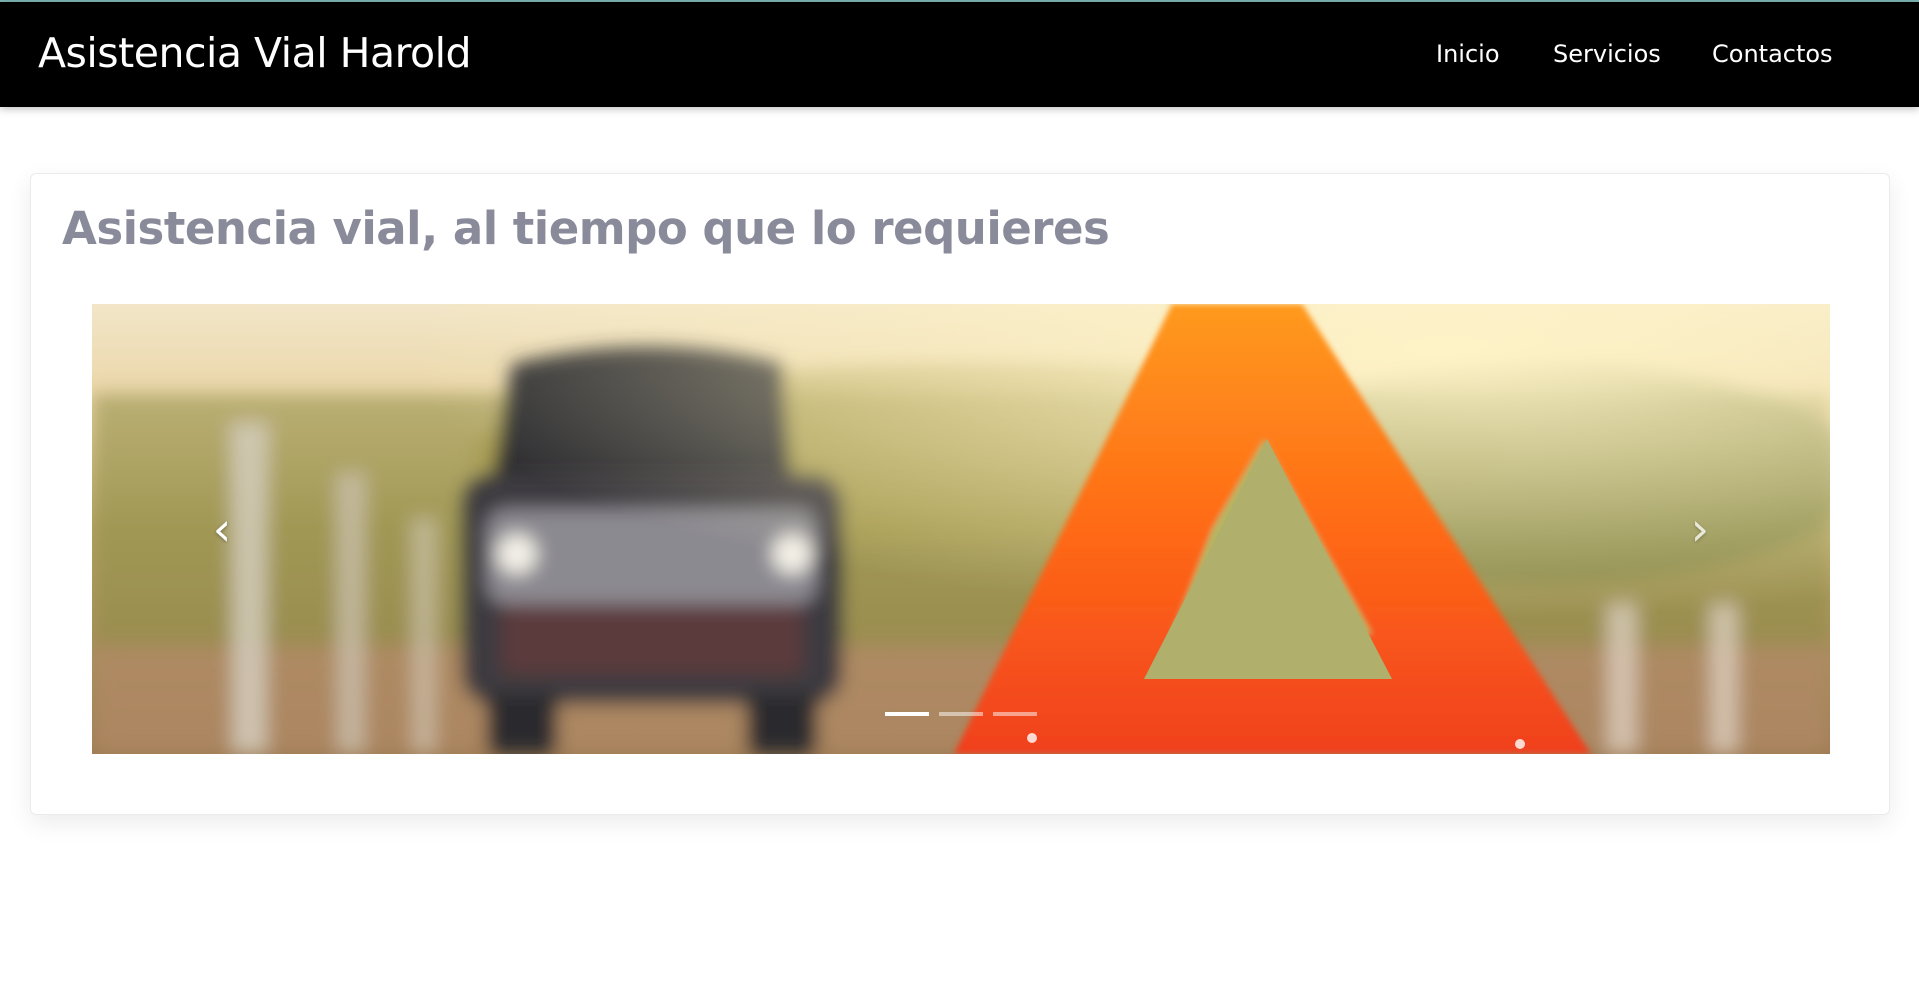  I want to click on carousel-prev-button: ‹, so click(222, 529).